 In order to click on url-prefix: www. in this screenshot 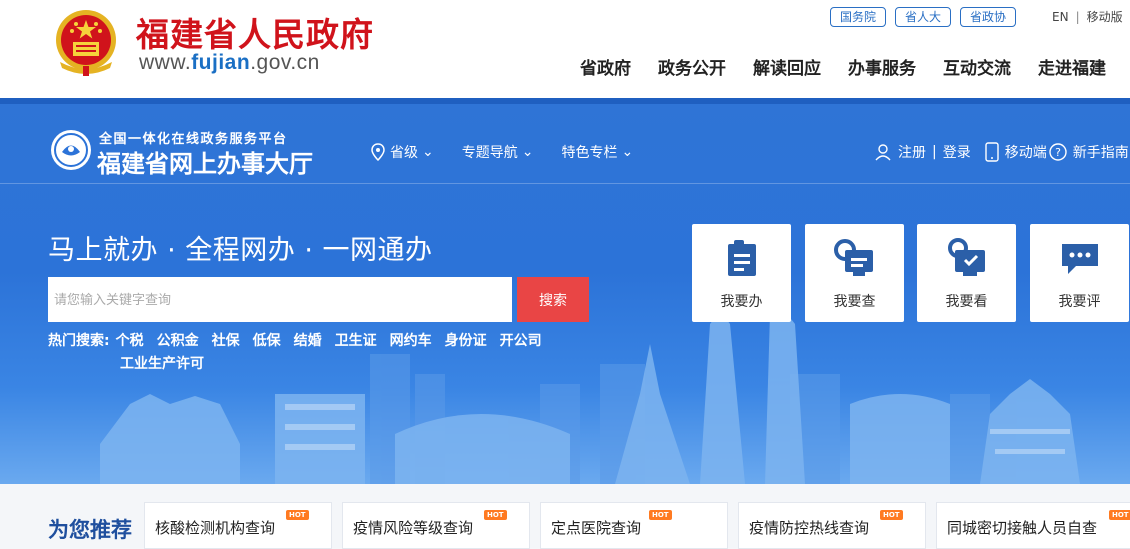, I will do `click(165, 62)`.